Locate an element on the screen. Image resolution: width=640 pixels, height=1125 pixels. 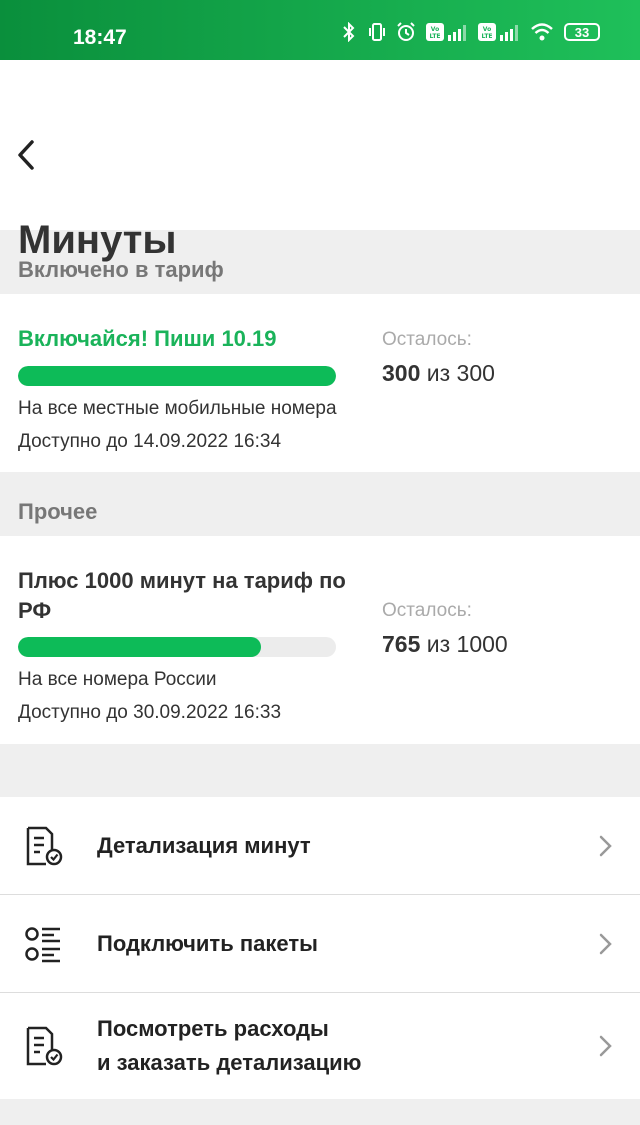
package-name: Включайся! Пиши 10.19 is located at coordinates (147, 338).